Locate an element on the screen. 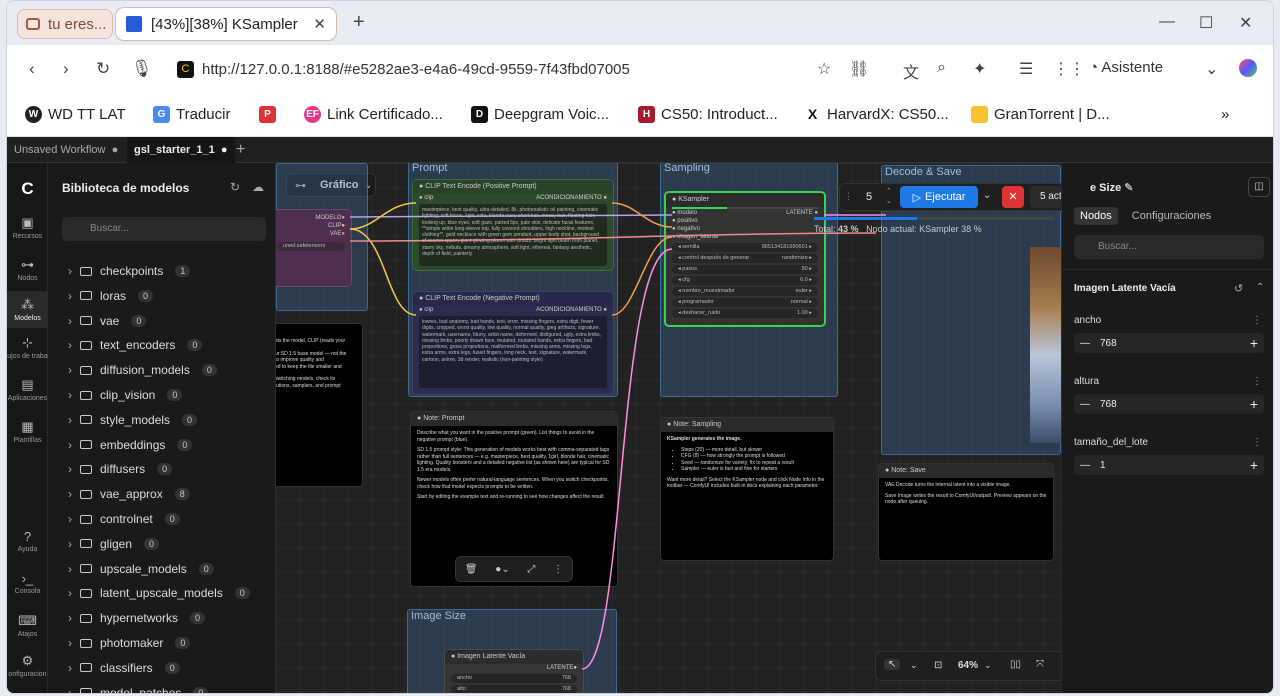  menu-lines-icon: ☰ is located at coordinates (1026, 69).